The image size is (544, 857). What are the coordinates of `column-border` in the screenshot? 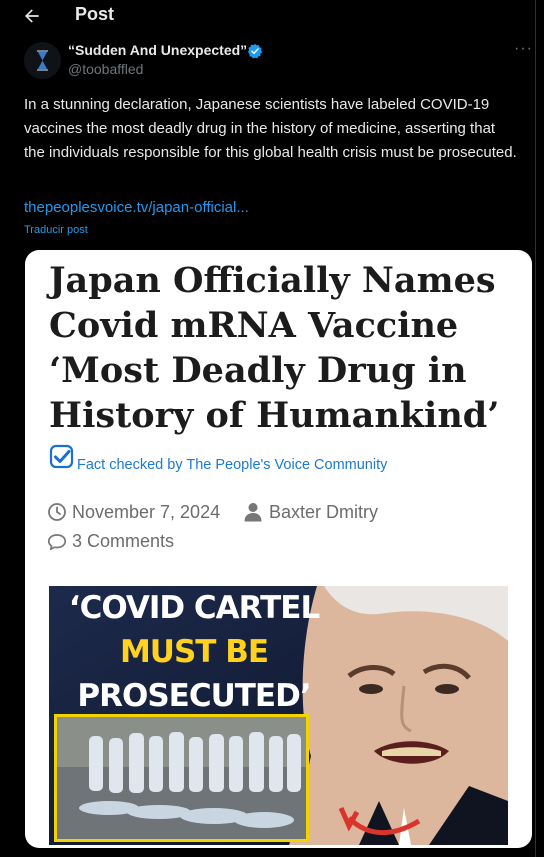 It's located at (535, 428).